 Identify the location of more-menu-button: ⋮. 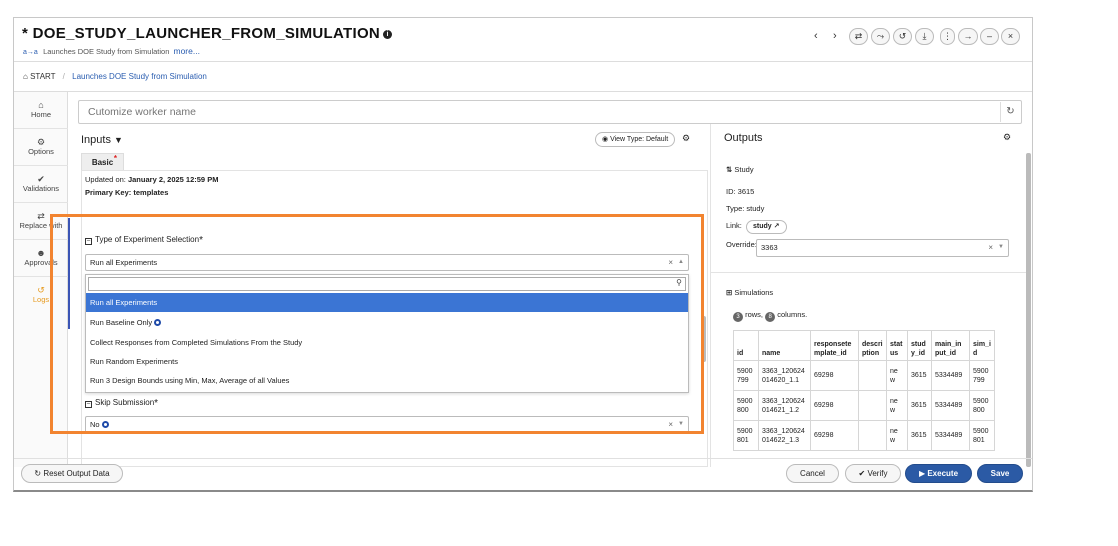
(947, 36).